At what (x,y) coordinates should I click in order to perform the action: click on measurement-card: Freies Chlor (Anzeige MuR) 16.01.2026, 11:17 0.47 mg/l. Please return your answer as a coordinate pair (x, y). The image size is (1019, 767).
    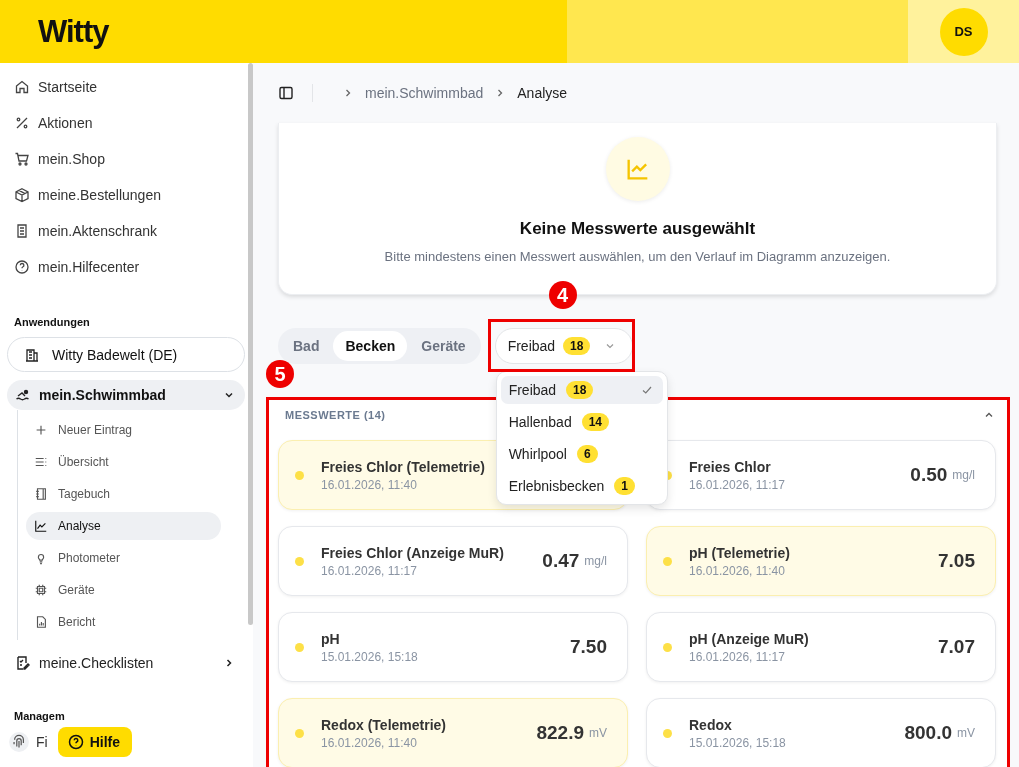
    Looking at the image, I should click on (453, 561).